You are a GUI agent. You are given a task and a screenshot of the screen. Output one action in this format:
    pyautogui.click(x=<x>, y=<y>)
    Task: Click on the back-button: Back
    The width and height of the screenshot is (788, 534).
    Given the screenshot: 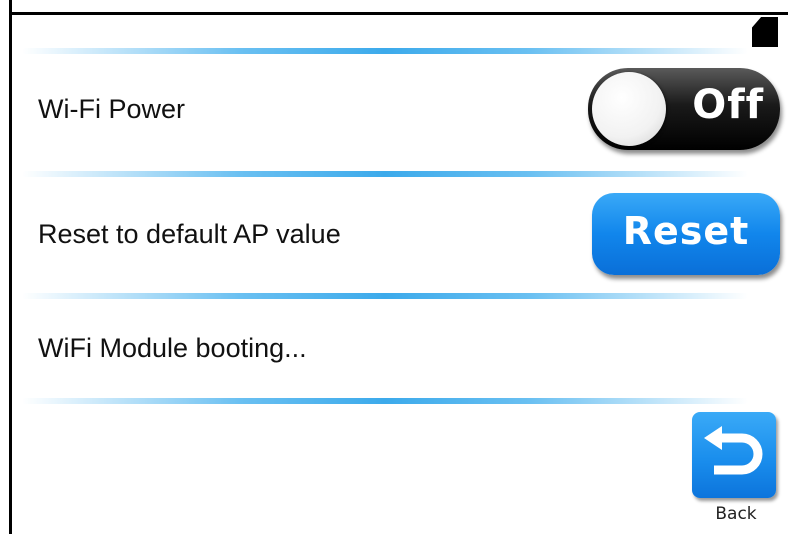 What is the action you would take?
    pyautogui.click(x=736, y=469)
    